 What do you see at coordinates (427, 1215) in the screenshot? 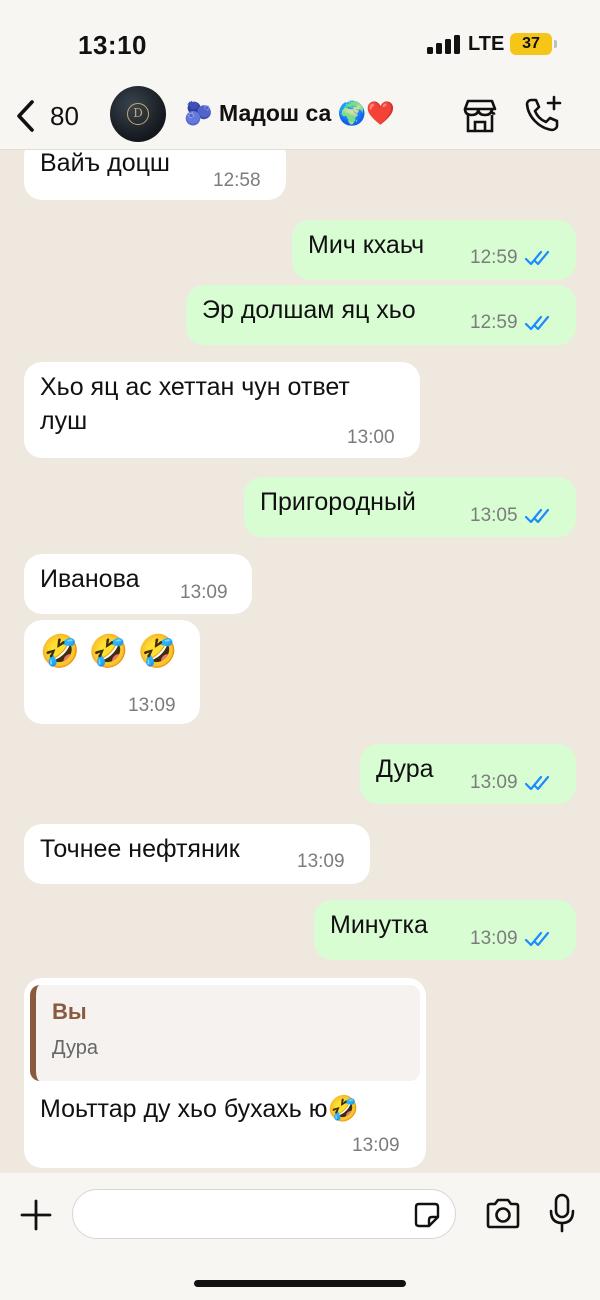
I see `sticker-icon` at bounding box center [427, 1215].